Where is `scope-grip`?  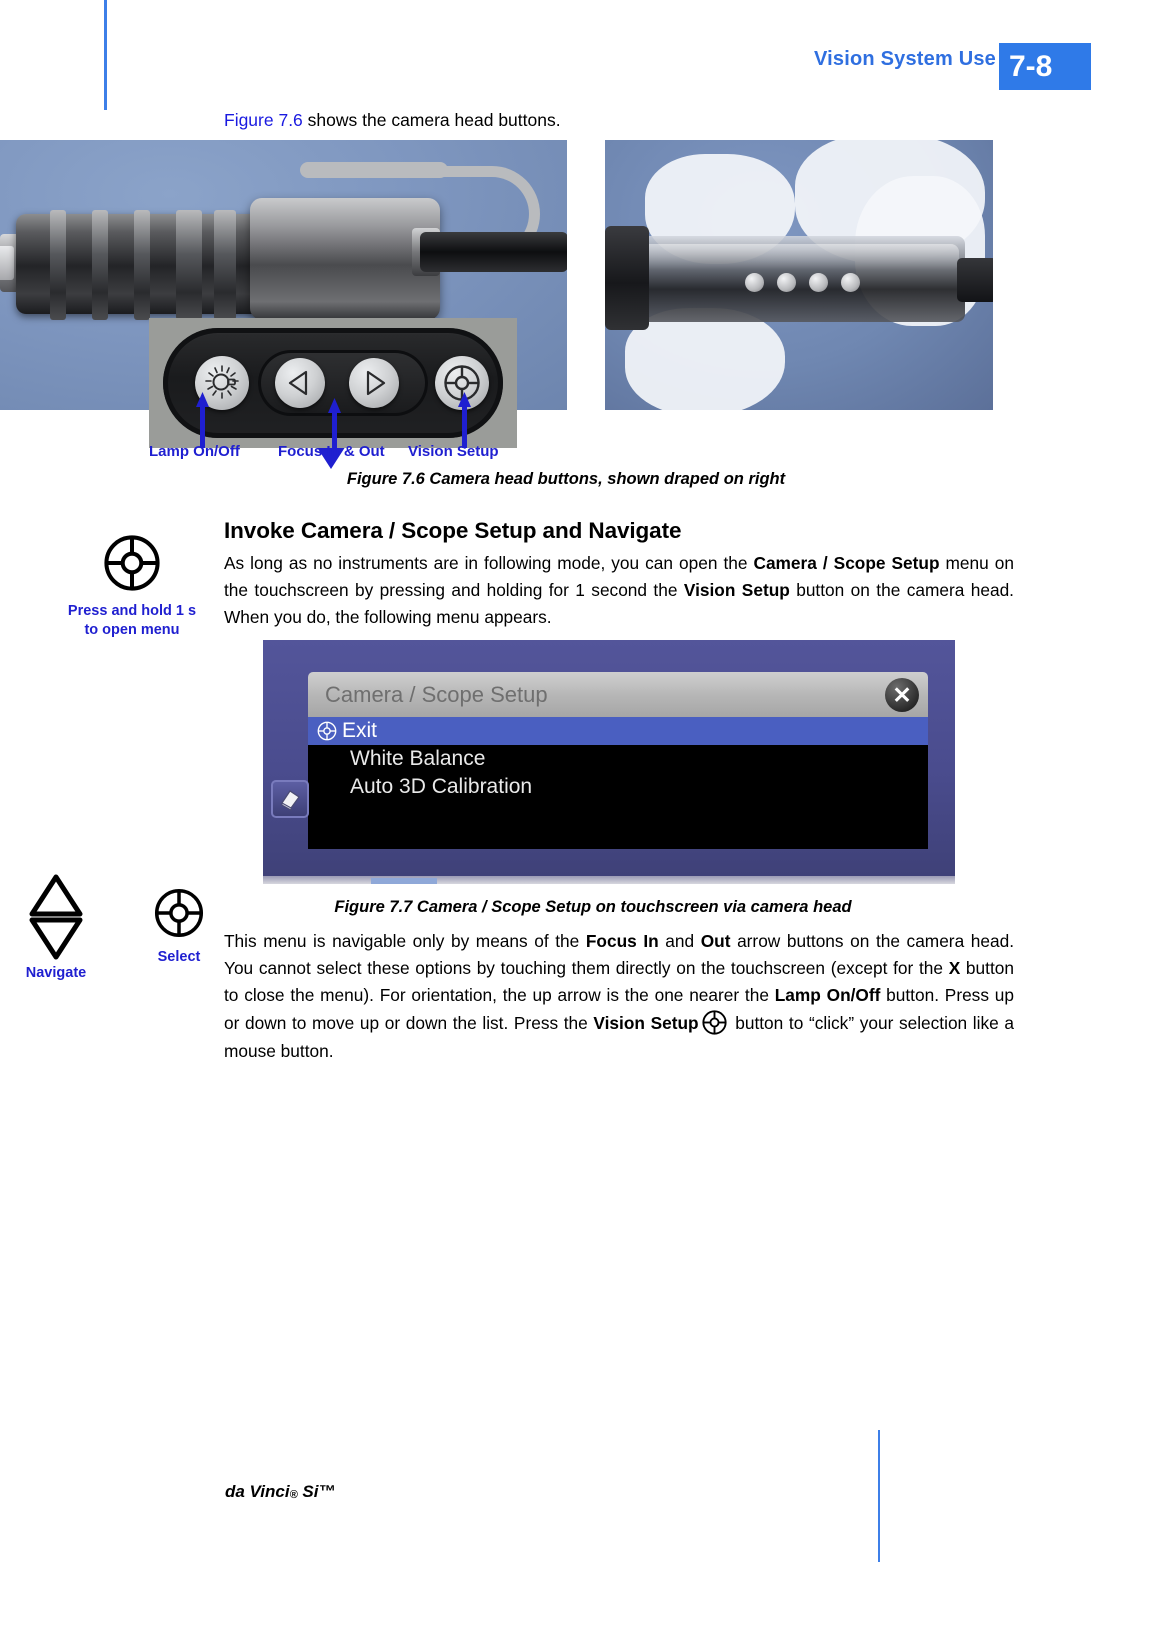
scope-grip is located at coordinates (627, 278).